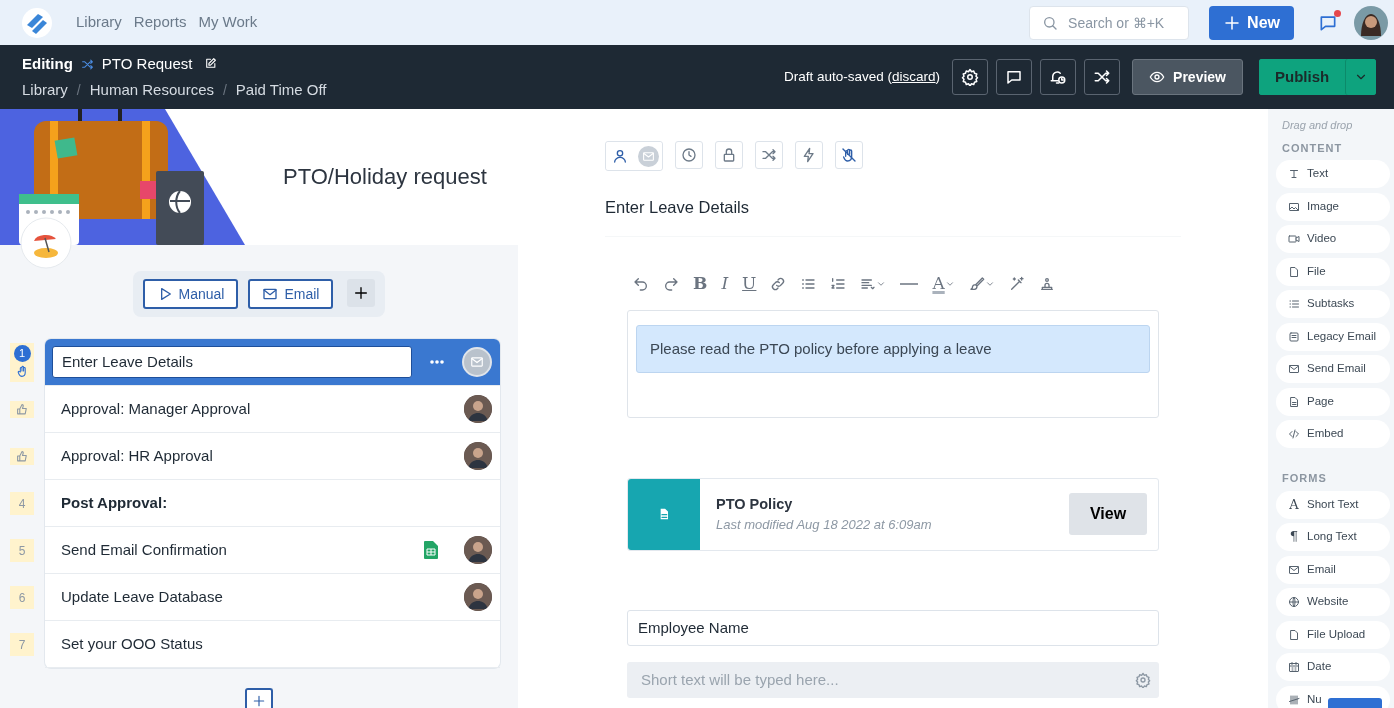  Describe the element at coordinates (45, 89) in the screenshot. I see `breadcrumb-link: Library` at that location.